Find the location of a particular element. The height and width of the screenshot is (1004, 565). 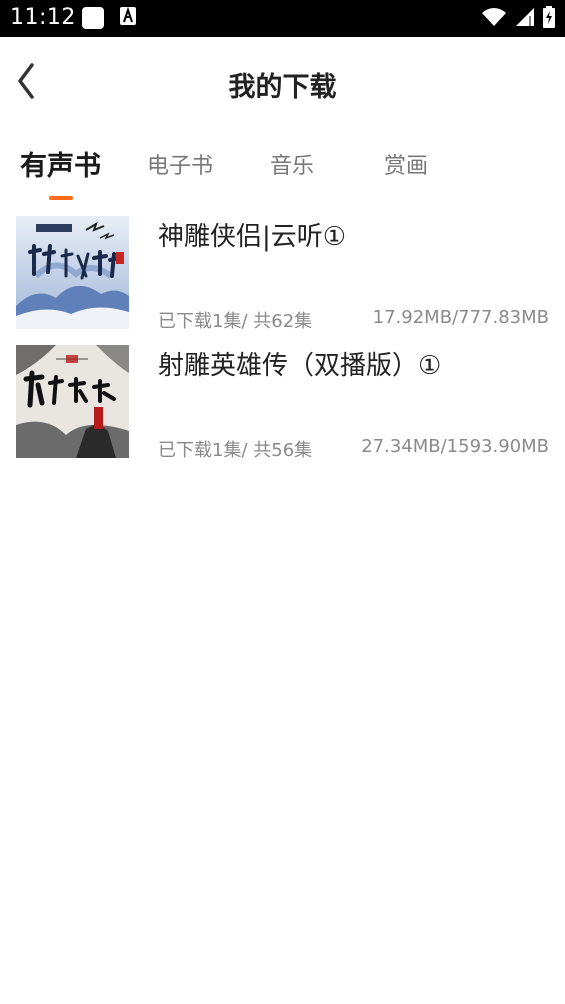

item-episode-count: 已下载1集/ 共56集 is located at coordinates (235, 450).